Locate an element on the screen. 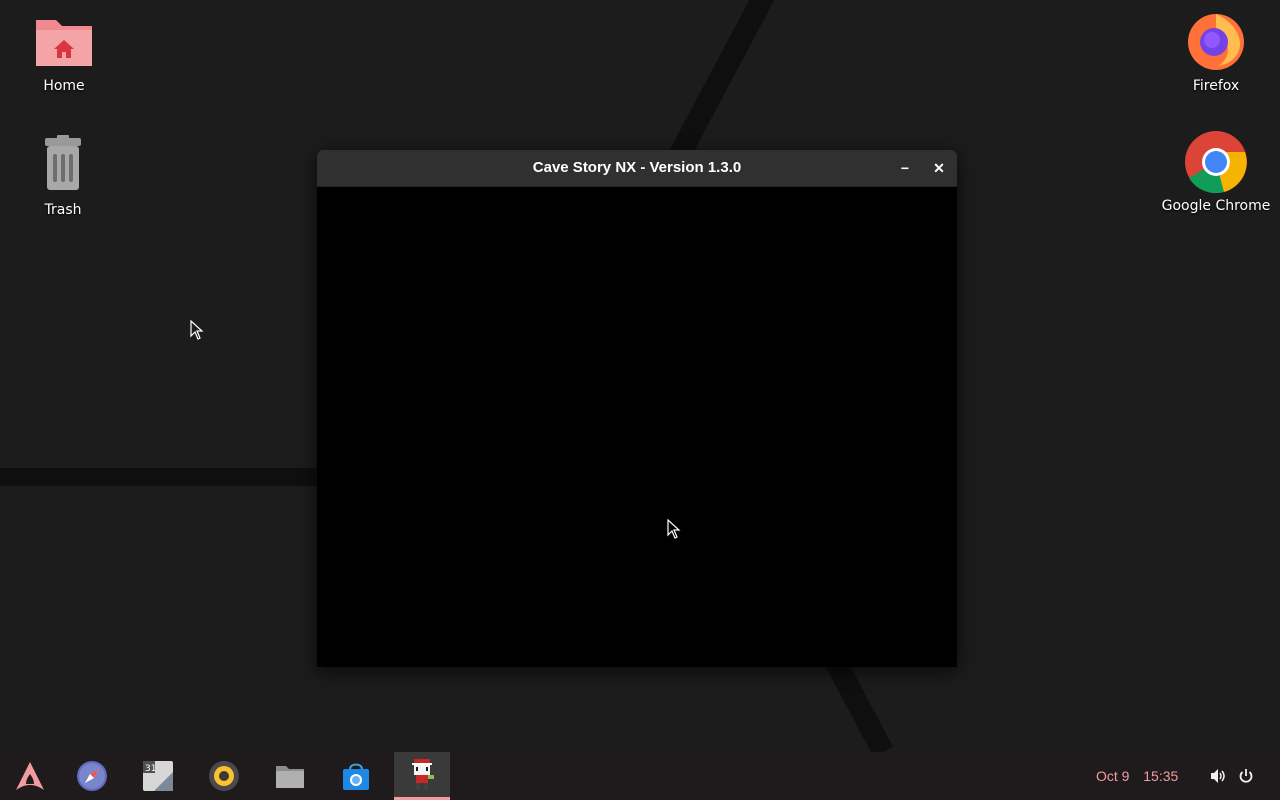 This screenshot has height=800, width=1280. desktop-icon-label: Trash is located at coordinates (63, 210).